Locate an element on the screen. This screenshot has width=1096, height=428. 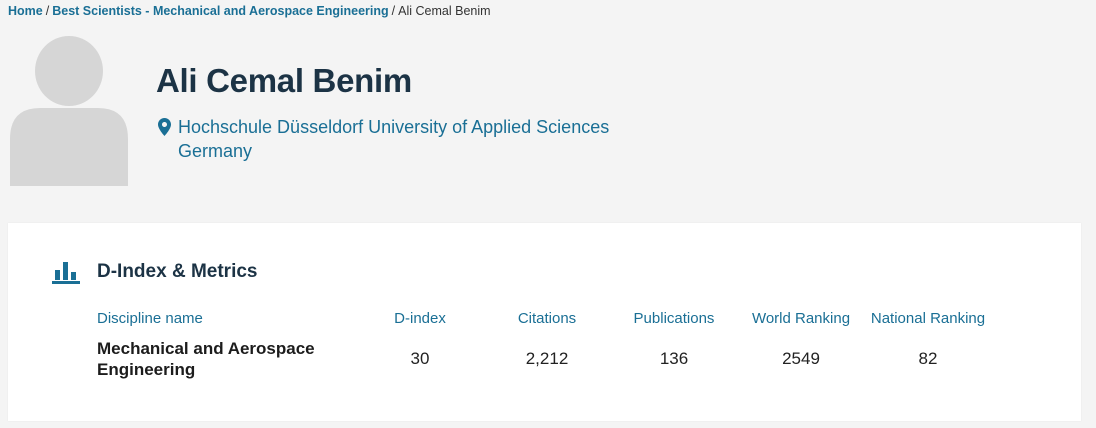
header-publications: Publications is located at coordinates (674, 318).